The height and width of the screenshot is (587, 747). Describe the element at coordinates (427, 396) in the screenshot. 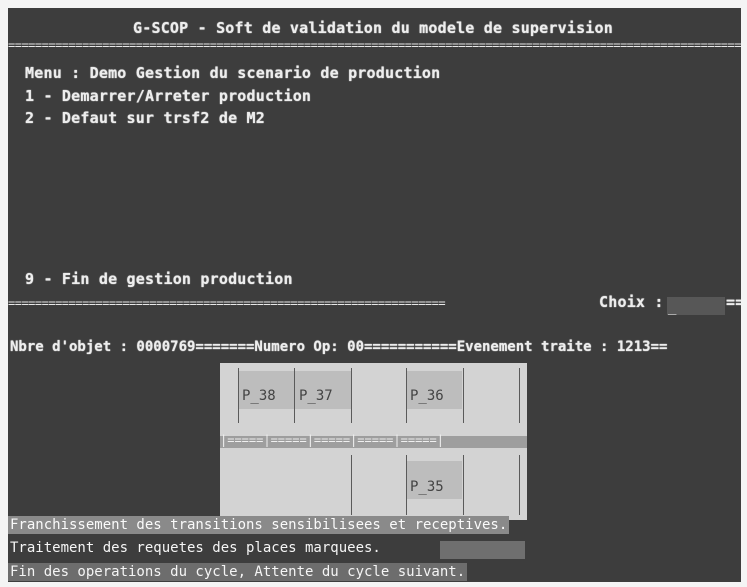

I see `place-label-p36: P_36` at that location.